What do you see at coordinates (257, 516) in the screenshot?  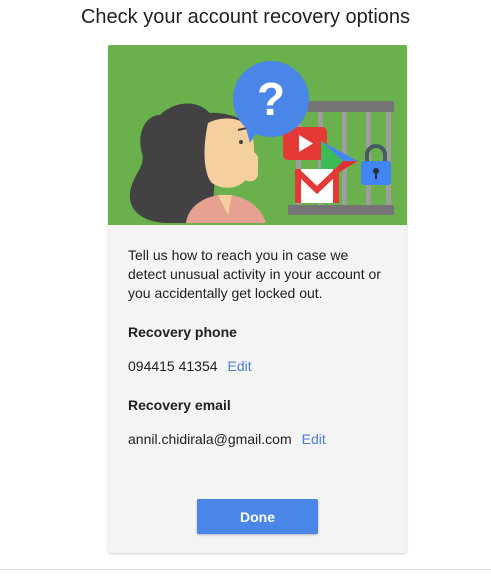 I see `done-button: Done` at bounding box center [257, 516].